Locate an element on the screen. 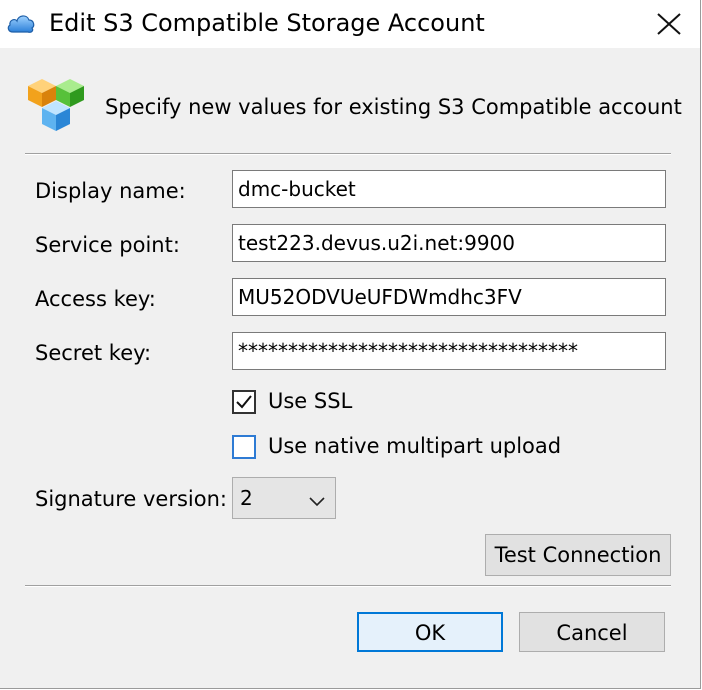 The height and width of the screenshot is (690, 702). cancel-label: Cancel is located at coordinates (592, 633).